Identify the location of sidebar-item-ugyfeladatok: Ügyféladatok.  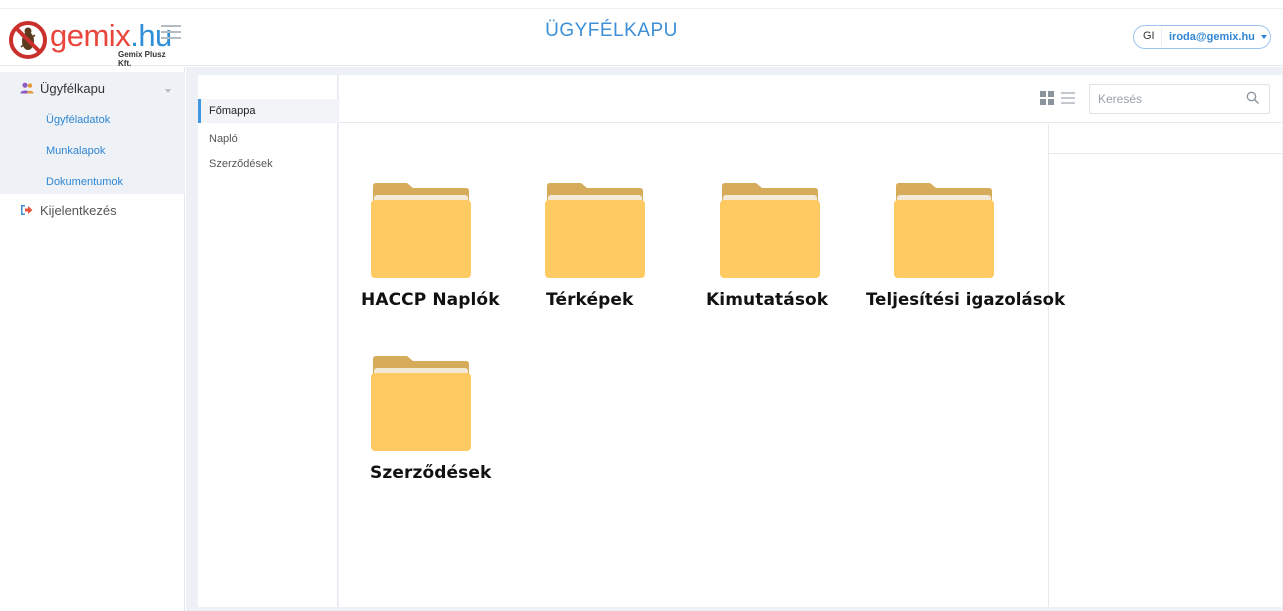
(78, 120).